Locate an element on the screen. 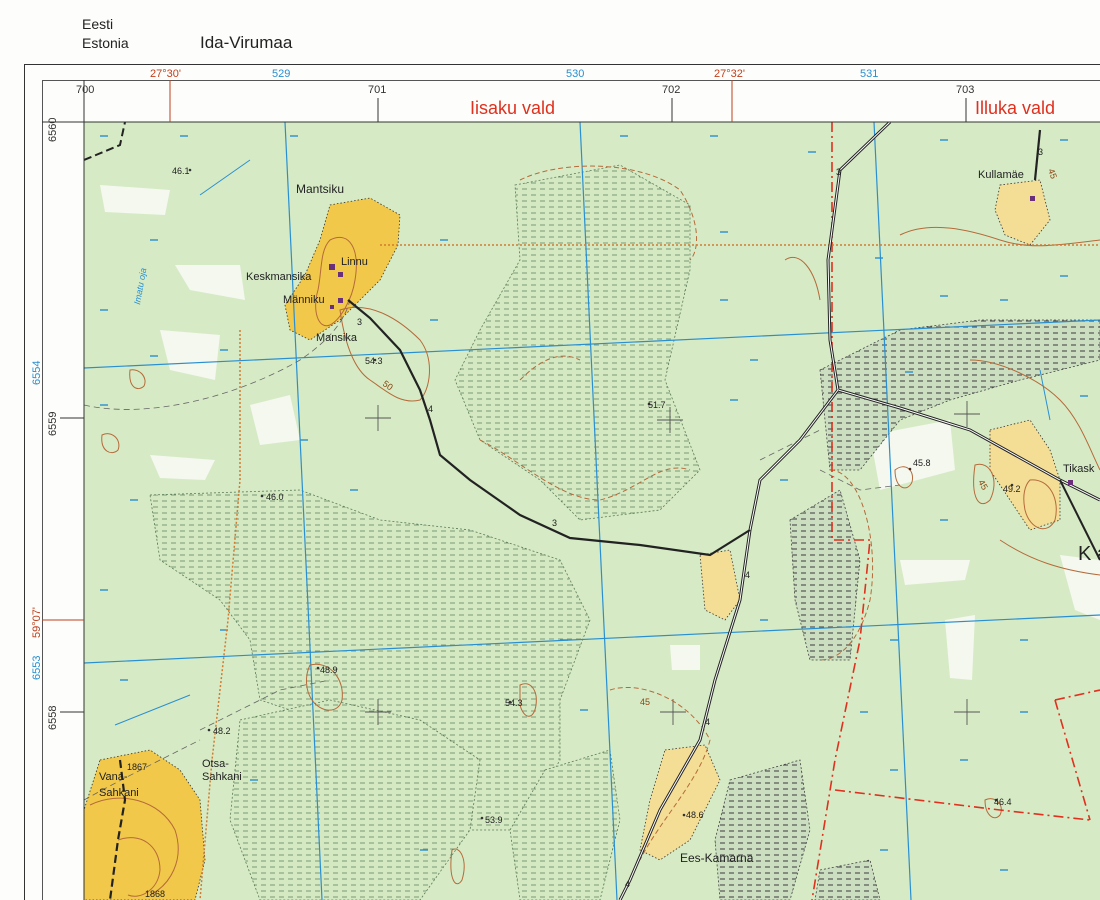  place-label-mansika: Mansika is located at coordinates (337, 338).